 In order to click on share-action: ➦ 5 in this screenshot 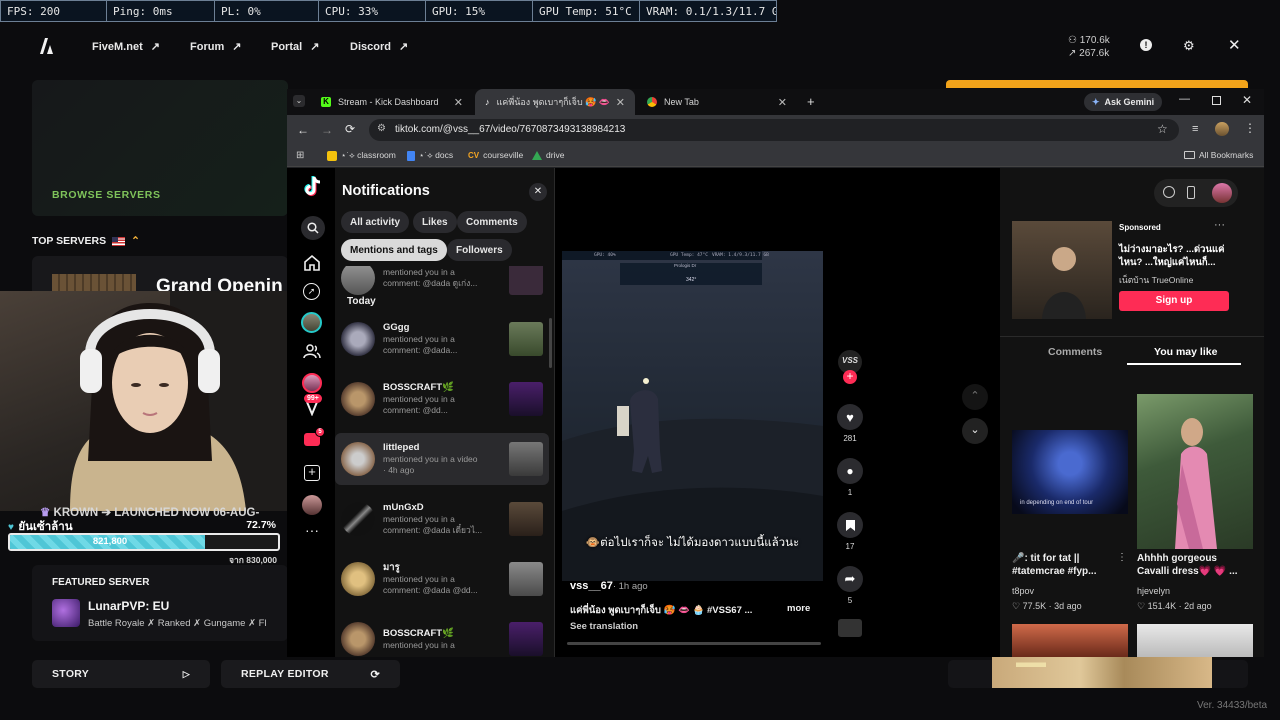, I will do `click(850, 586)`.